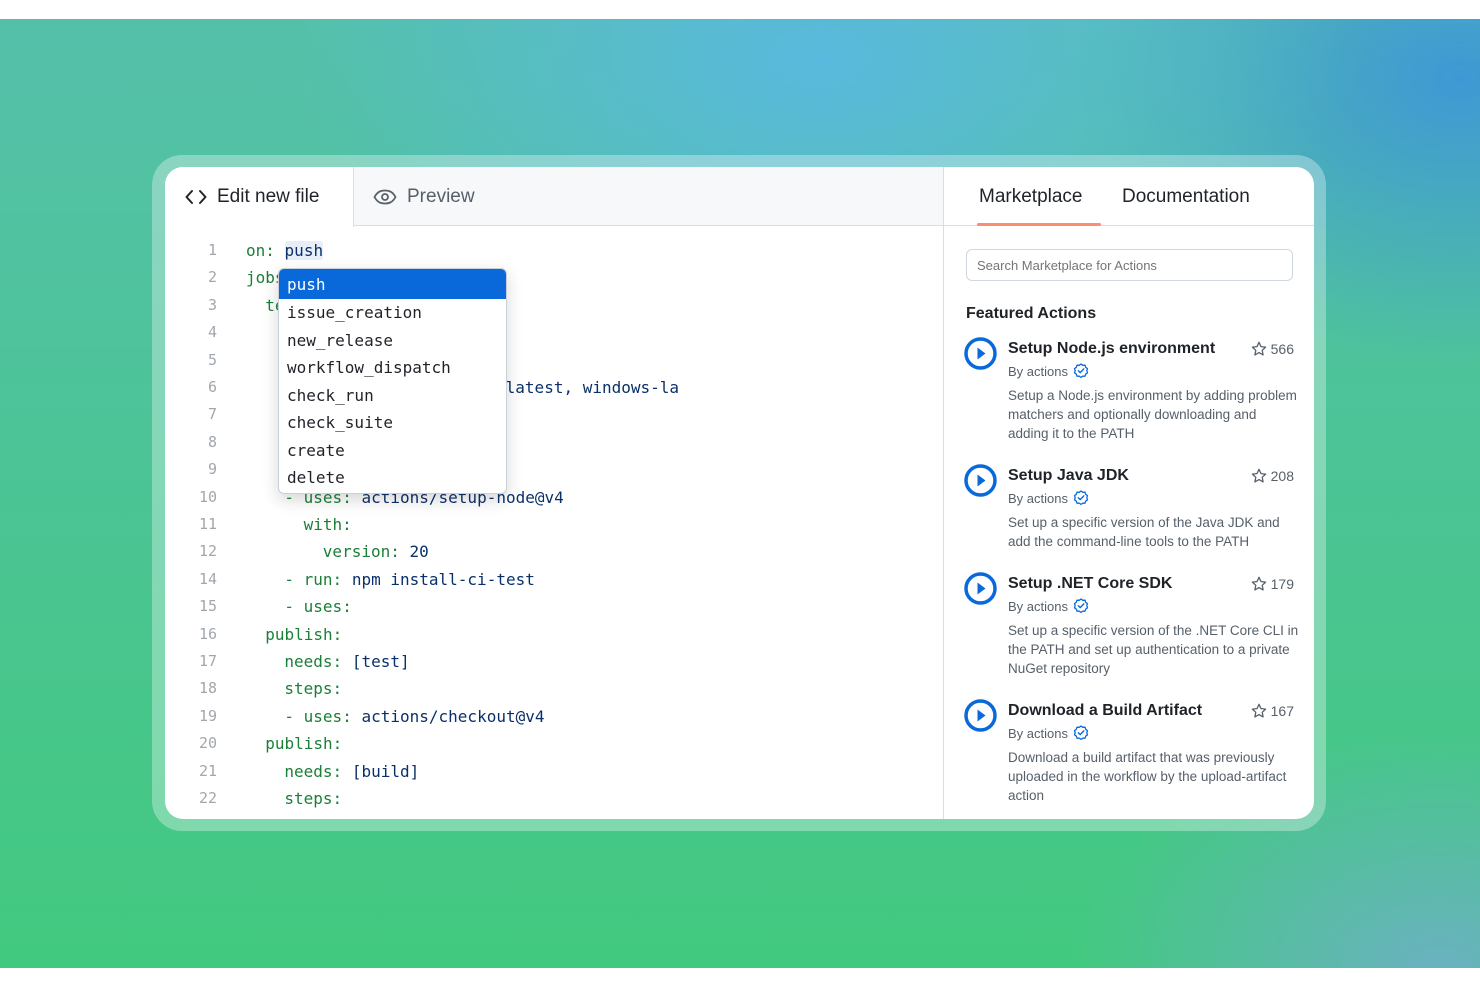 This screenshot has height=987, width=1480. Describe the element at coordinates (453, 716) in the screenshot. I see `yaml-value: actions/checkout@v4` at that location.